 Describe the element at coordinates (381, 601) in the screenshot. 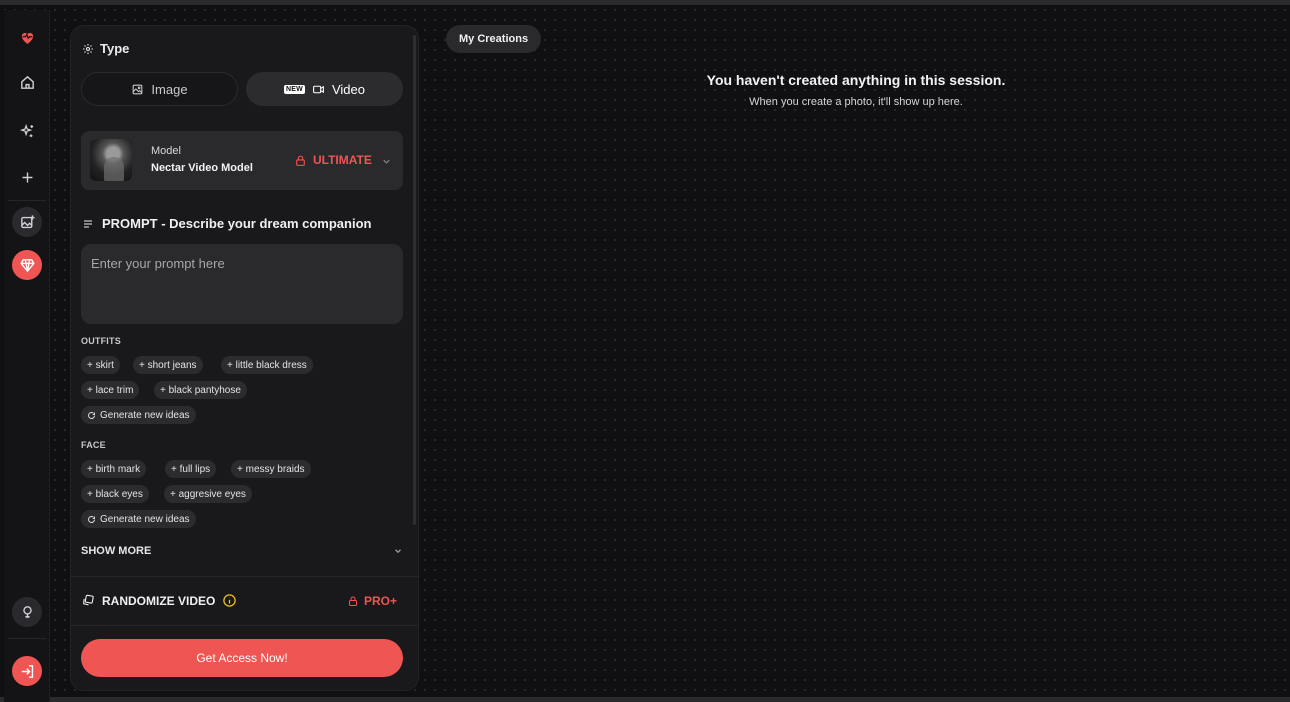

I see `randomize-tier: PRO+` at that location.